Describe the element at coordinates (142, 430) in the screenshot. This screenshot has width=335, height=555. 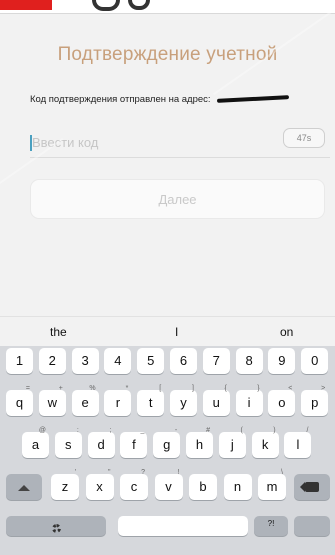
I see `key-hint: _` at that location.